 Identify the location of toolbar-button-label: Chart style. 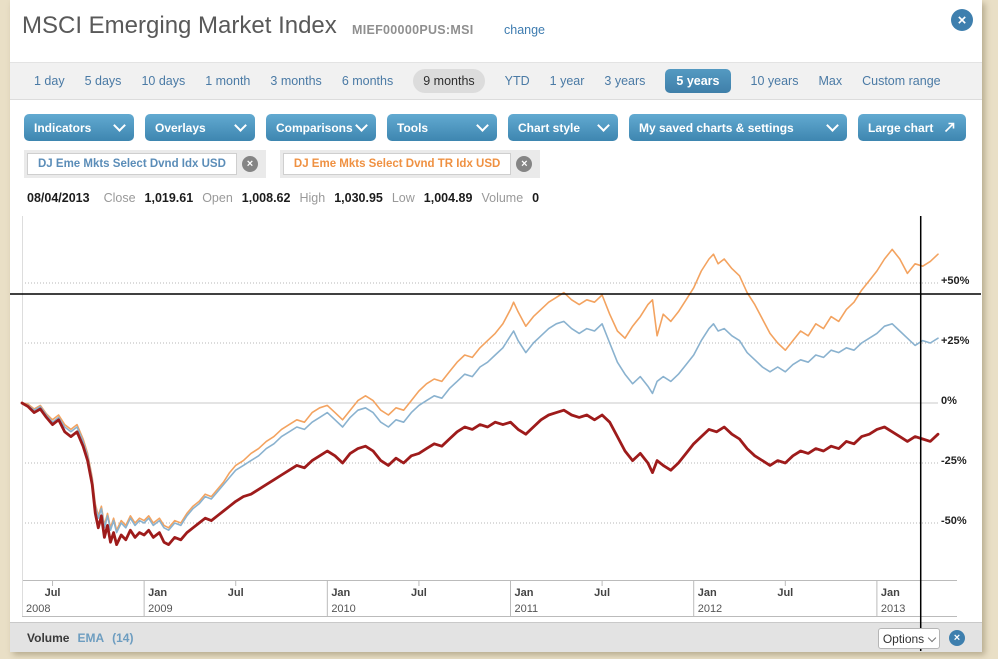
(549, 127).